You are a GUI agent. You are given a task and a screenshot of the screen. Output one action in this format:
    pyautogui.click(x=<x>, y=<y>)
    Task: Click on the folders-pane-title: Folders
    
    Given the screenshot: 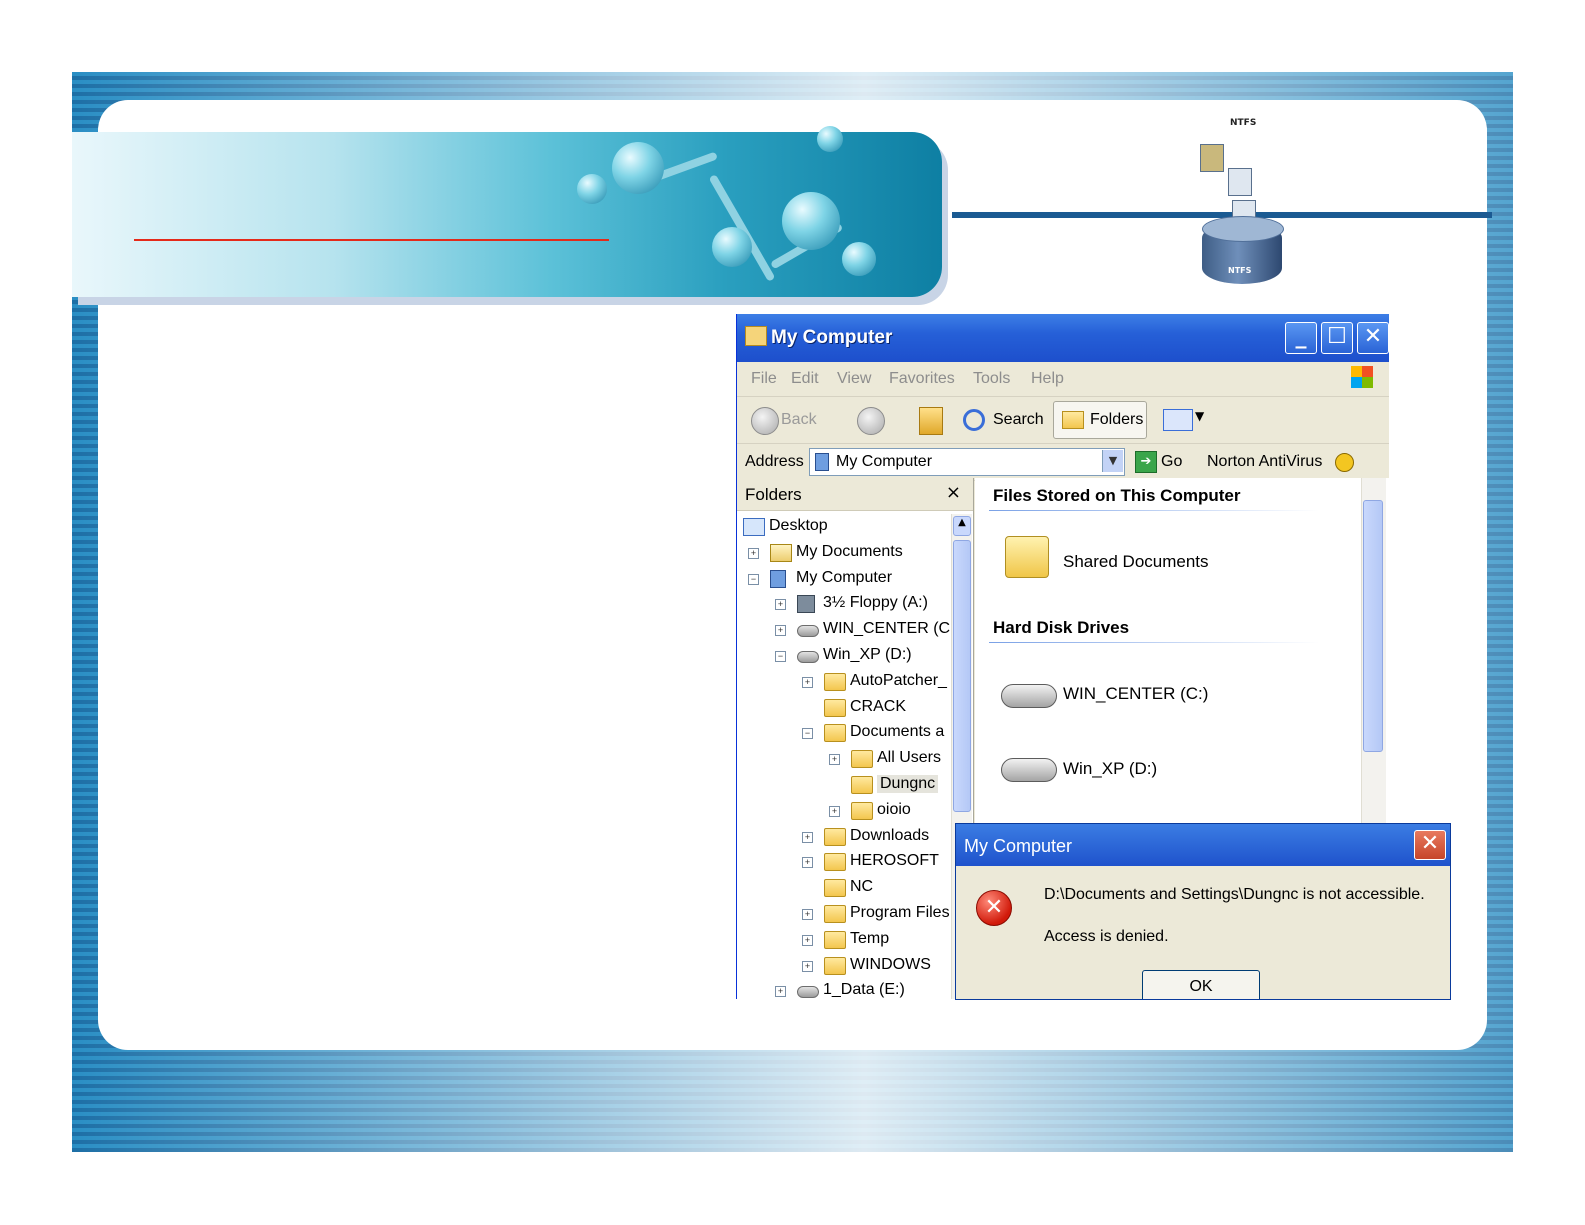 What is the action you would take?
    pyautogui.click(x=773, y=494)
    